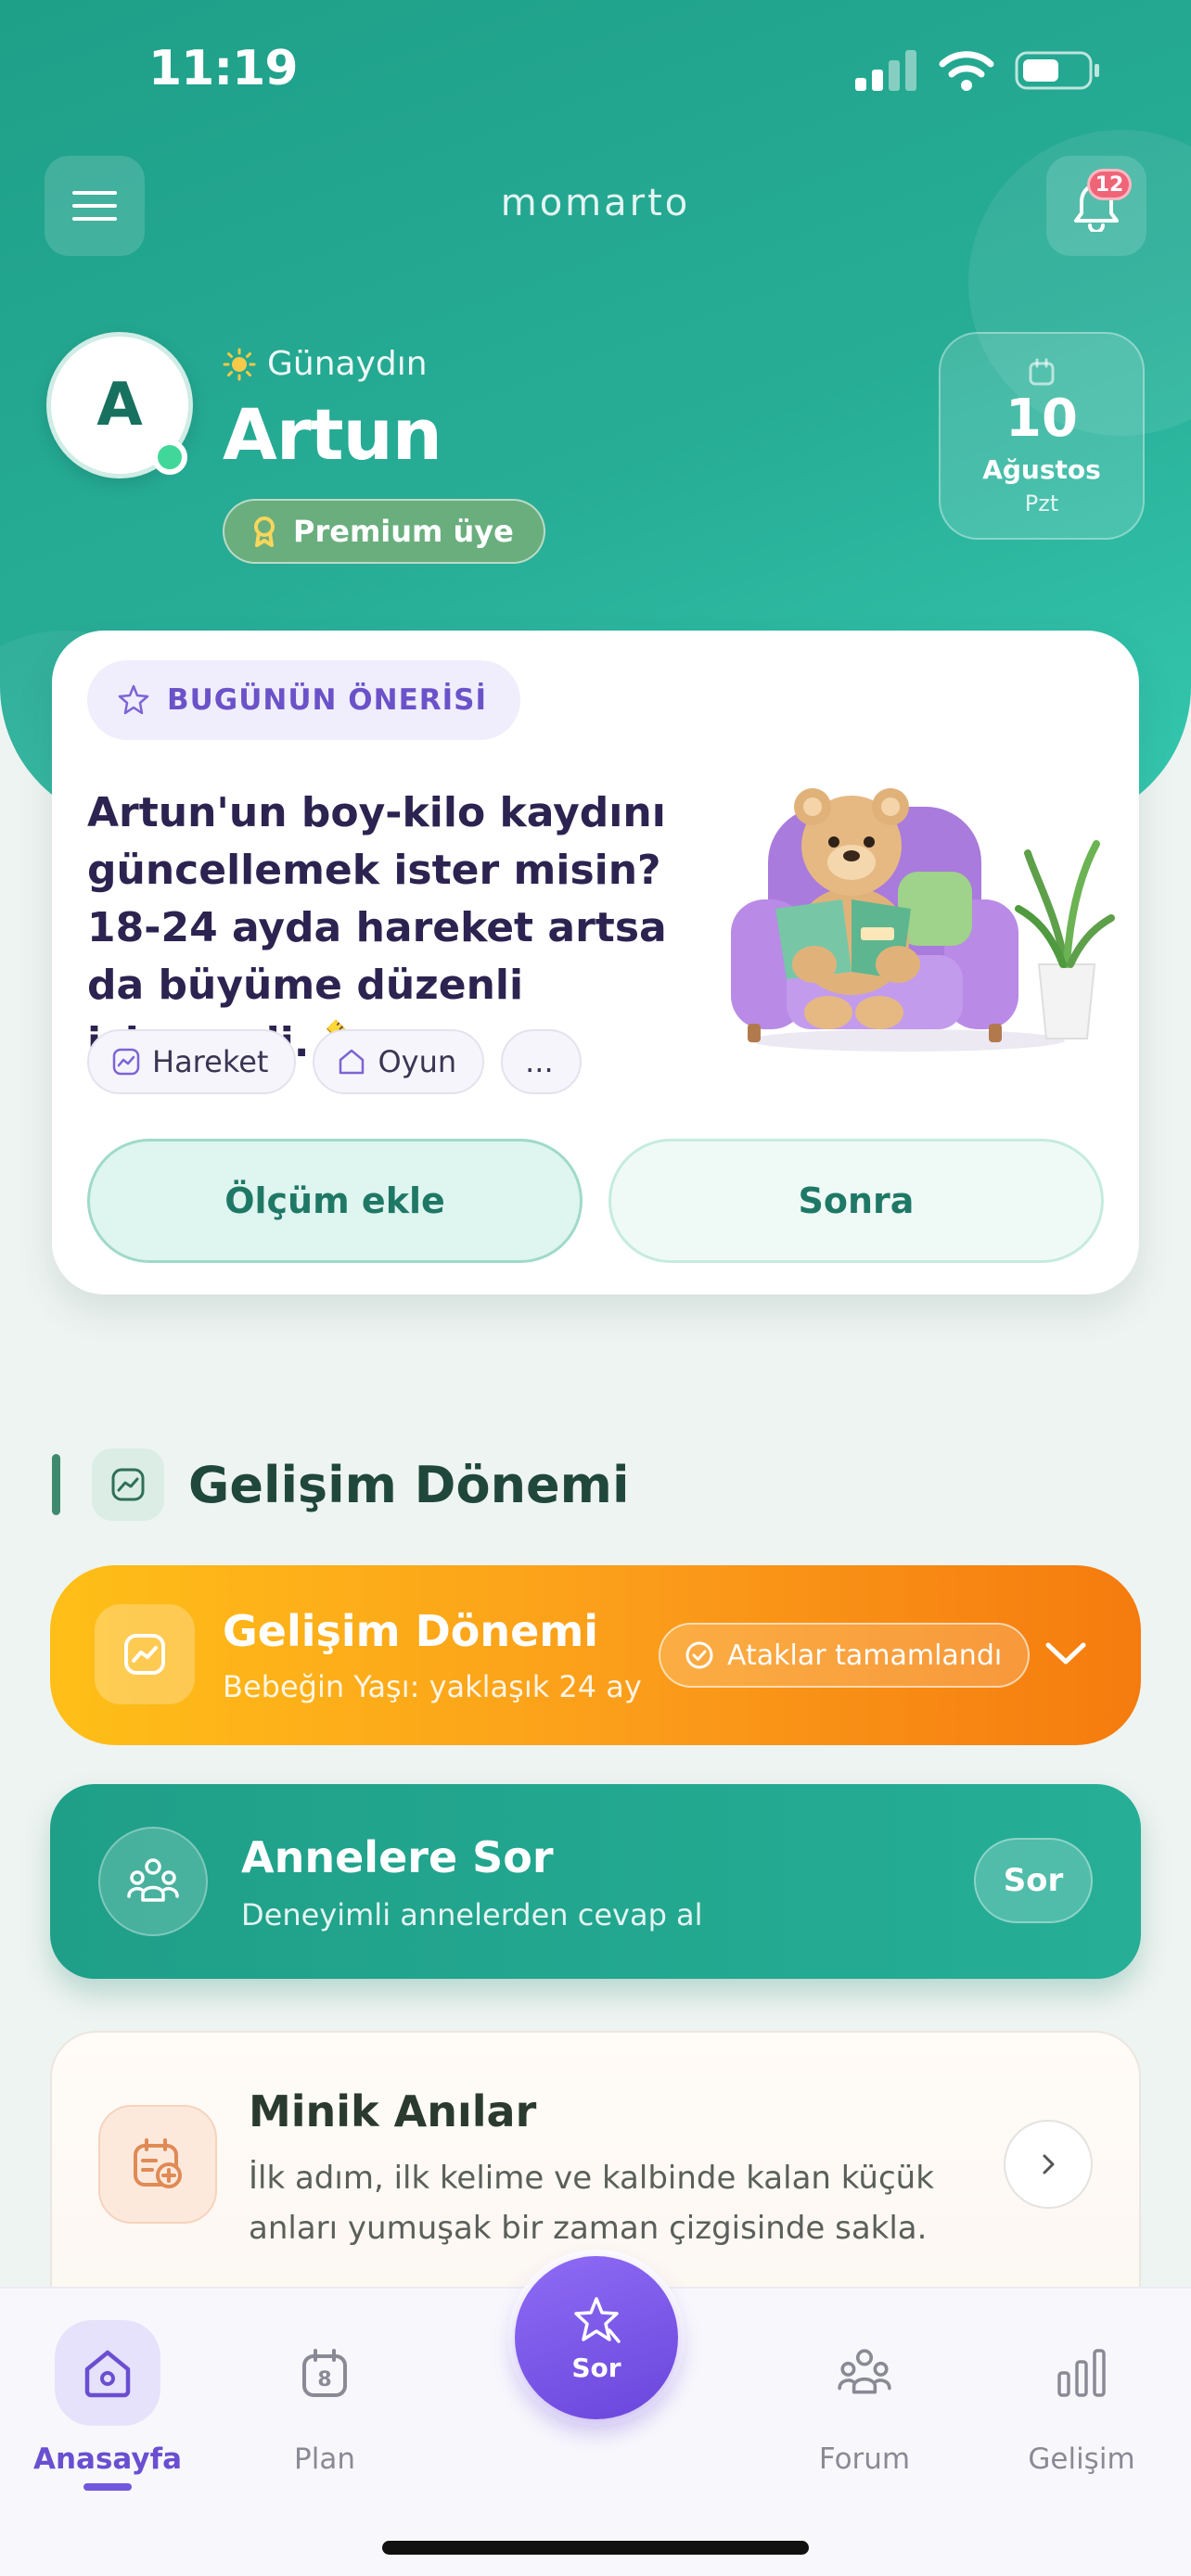 This screenshot has width=1191, height=2576. I want to click on online-indicator, so click(169, 457).